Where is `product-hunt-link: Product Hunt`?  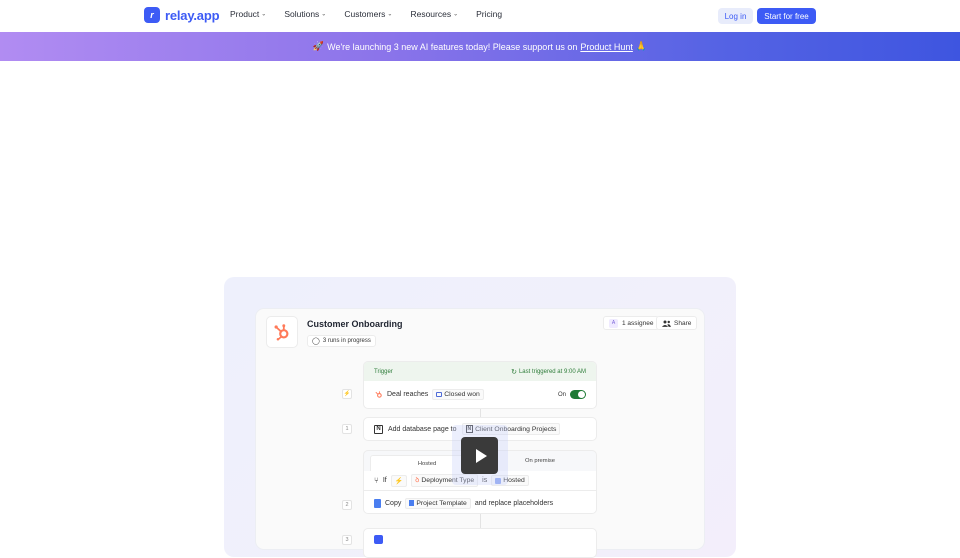 product-hunt-link: Product Hunt is located at coordinates (606, 47).